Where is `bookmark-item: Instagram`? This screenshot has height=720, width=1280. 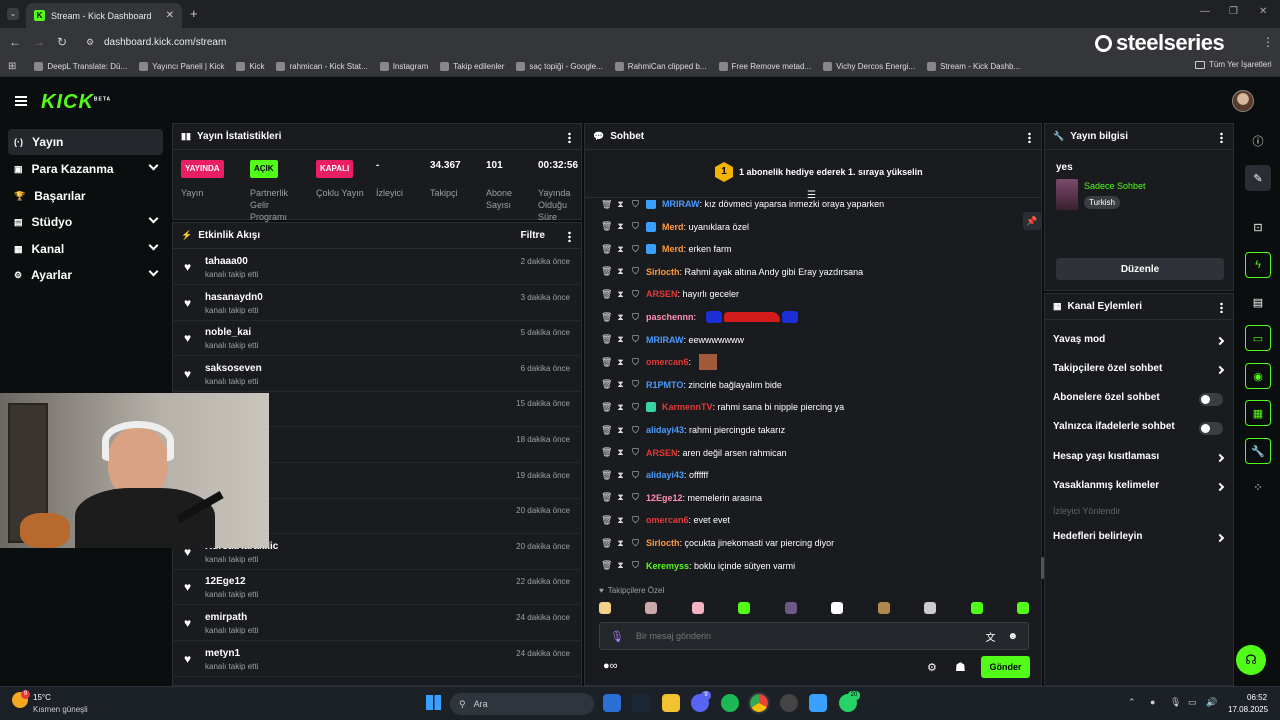 bookmark-item: Instagram is located at coordinates (403, 66).